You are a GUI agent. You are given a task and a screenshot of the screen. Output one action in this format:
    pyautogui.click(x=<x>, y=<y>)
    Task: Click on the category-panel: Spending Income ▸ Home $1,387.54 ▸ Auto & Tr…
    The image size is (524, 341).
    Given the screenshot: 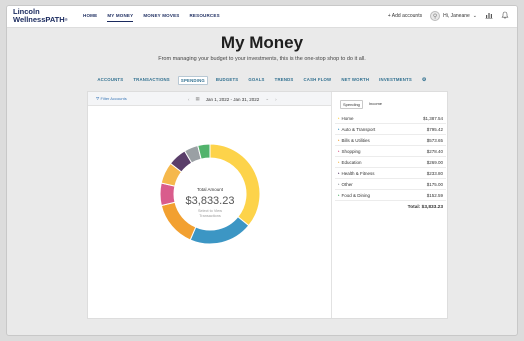 What is the action you would take?
    pyautogui.click(x=389, y=205)
    